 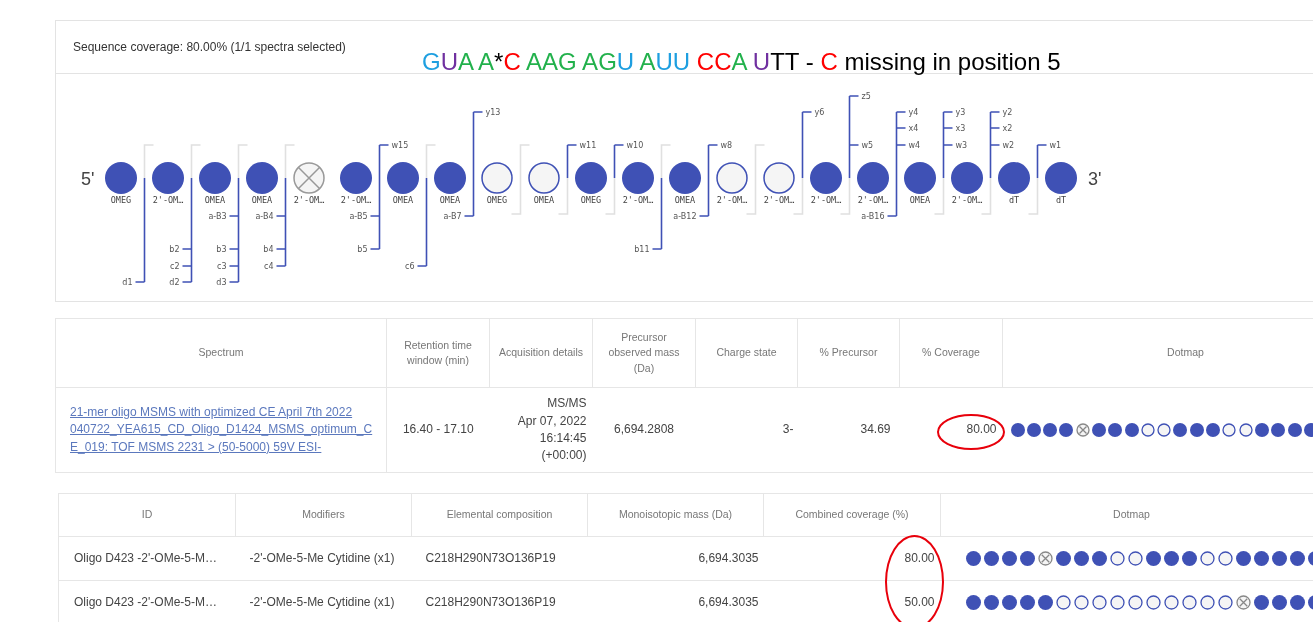 I want to click on ion-label: d2, so click(x=174, y=282).